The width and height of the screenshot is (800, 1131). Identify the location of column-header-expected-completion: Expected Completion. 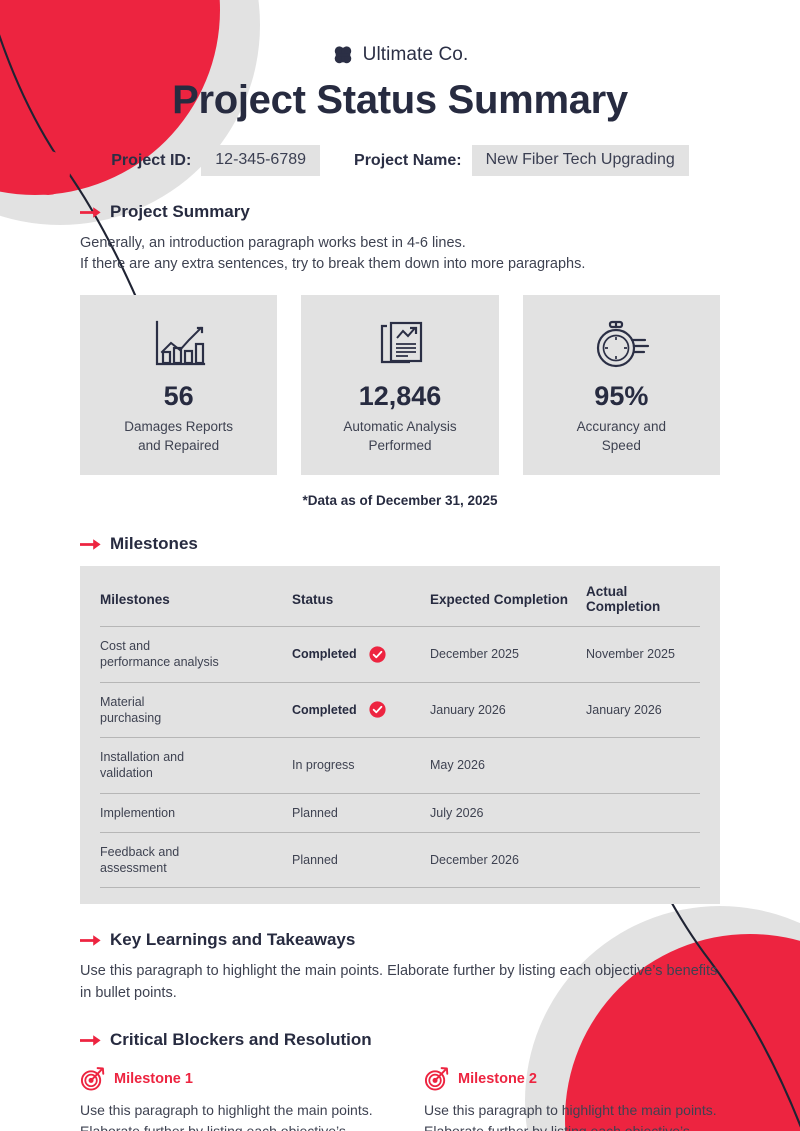
(508, 597).